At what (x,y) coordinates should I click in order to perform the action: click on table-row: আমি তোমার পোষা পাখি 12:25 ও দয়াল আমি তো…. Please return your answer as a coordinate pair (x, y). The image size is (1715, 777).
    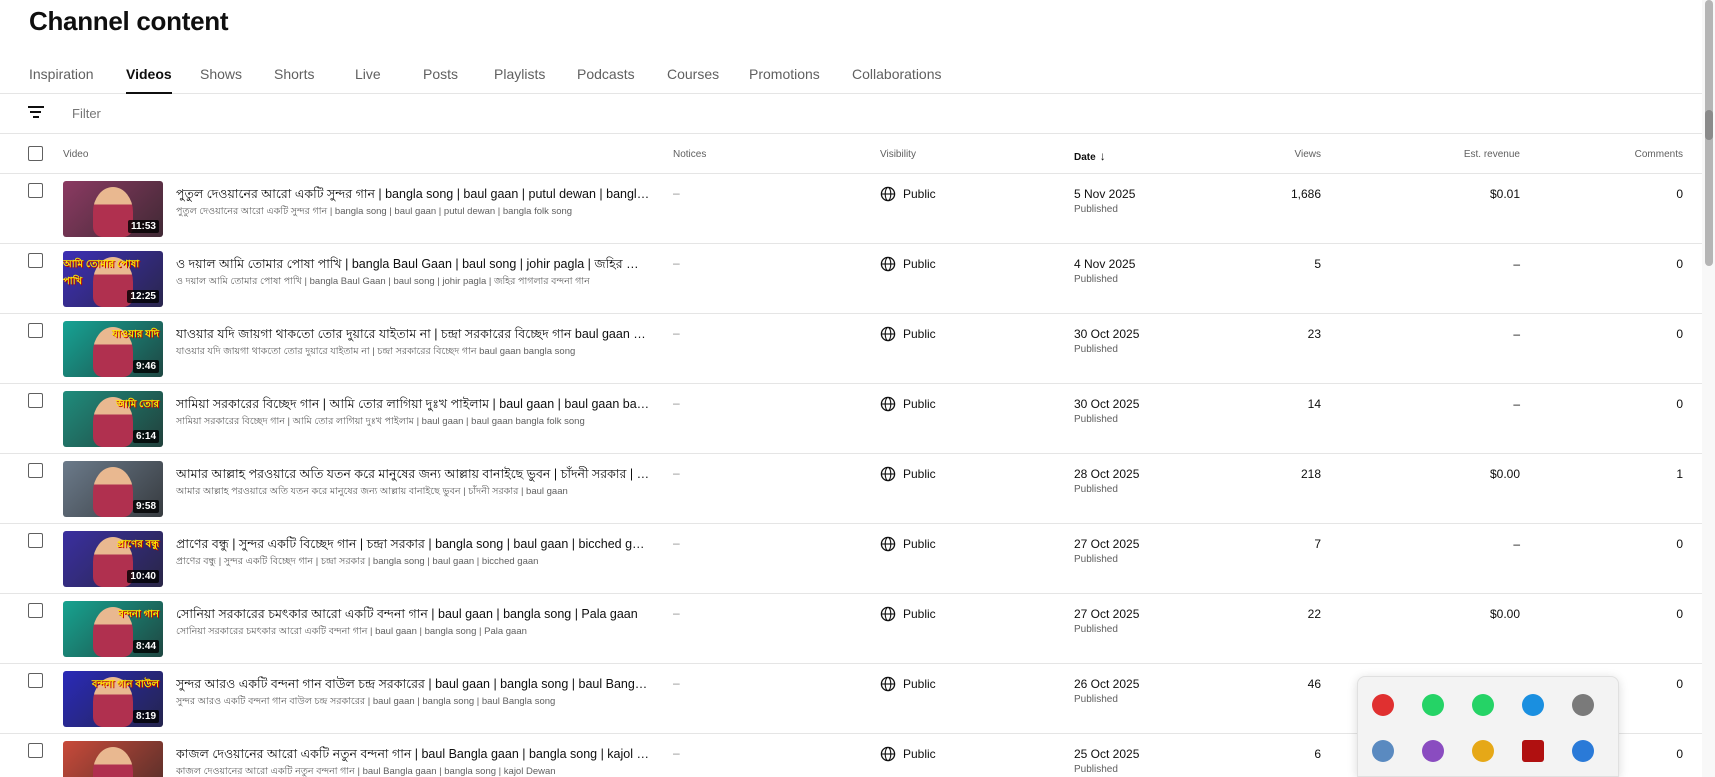
    Looking at the image, I should click on (851, 279).